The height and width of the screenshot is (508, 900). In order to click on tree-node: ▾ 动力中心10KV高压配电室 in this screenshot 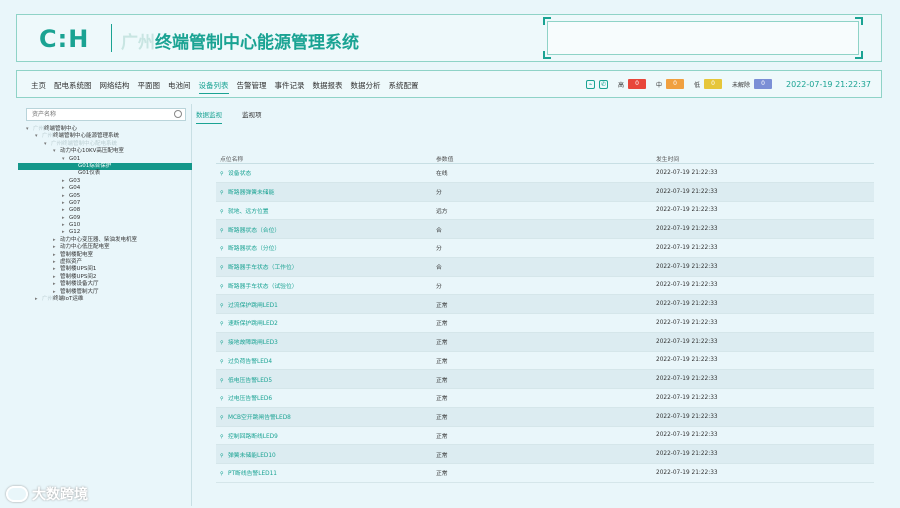, I will do `click(105, 151)`.